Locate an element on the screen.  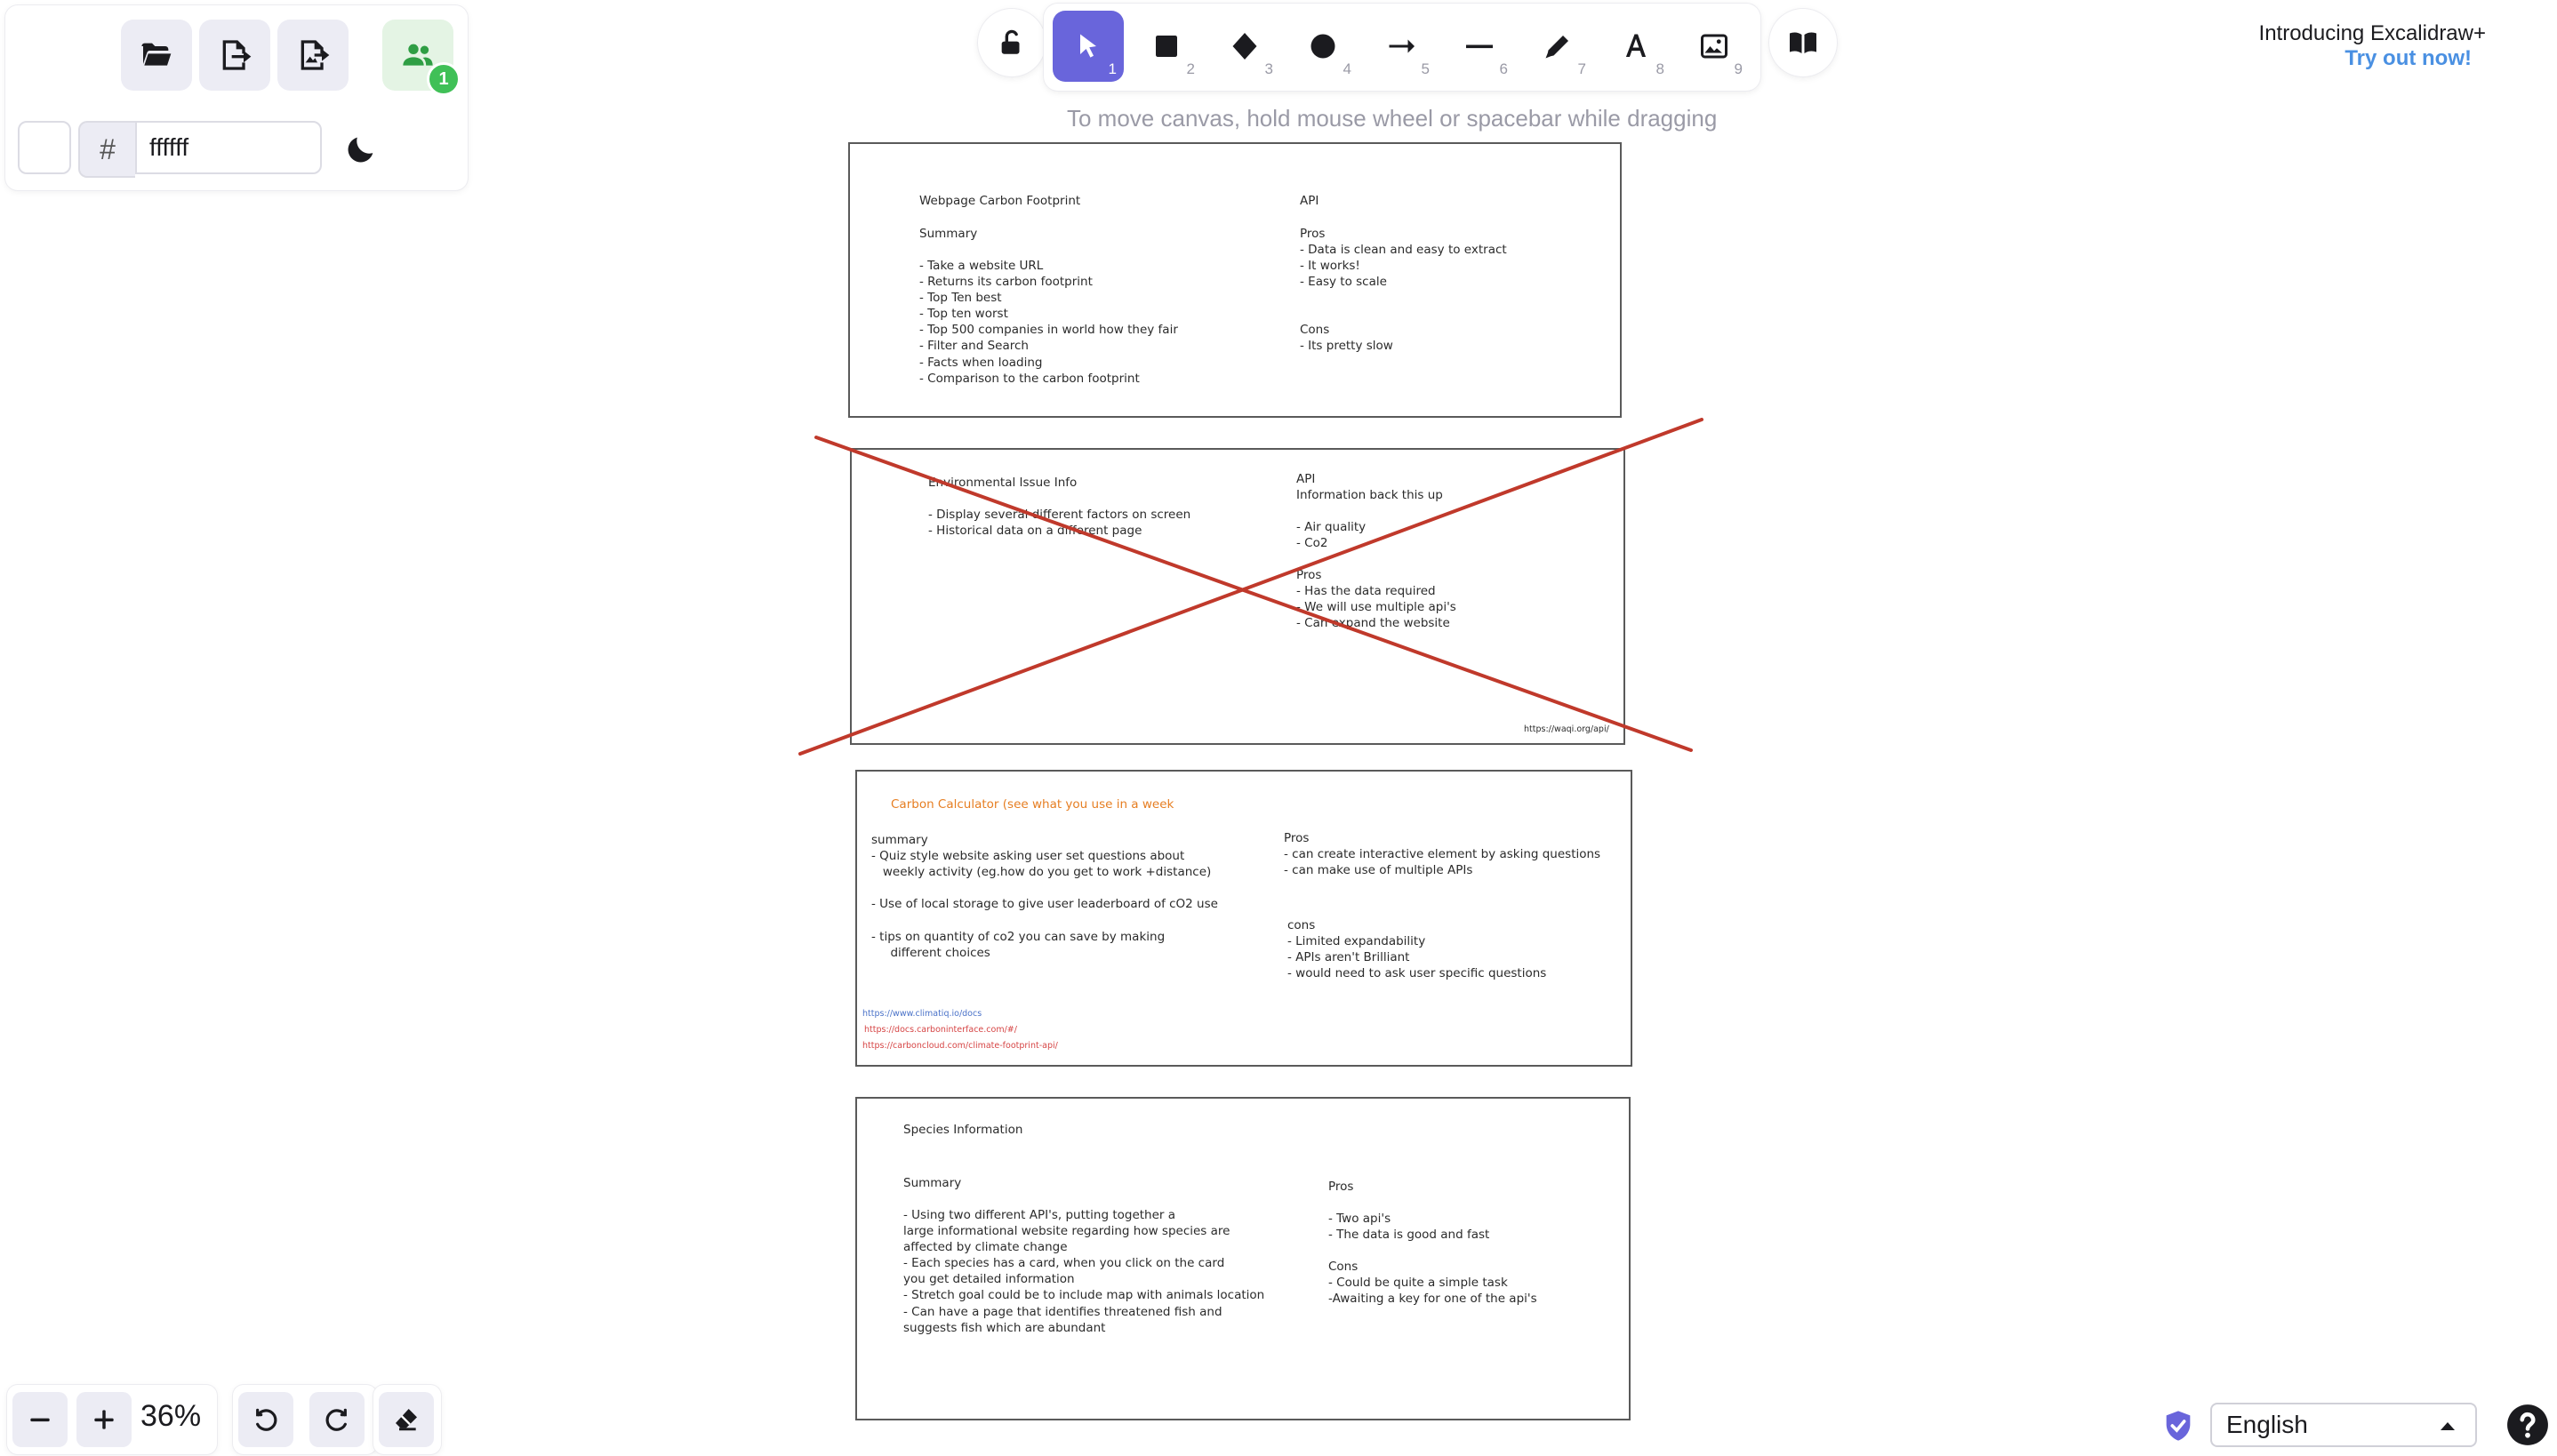
language-select: English is located at coordinates (2343, 1425).